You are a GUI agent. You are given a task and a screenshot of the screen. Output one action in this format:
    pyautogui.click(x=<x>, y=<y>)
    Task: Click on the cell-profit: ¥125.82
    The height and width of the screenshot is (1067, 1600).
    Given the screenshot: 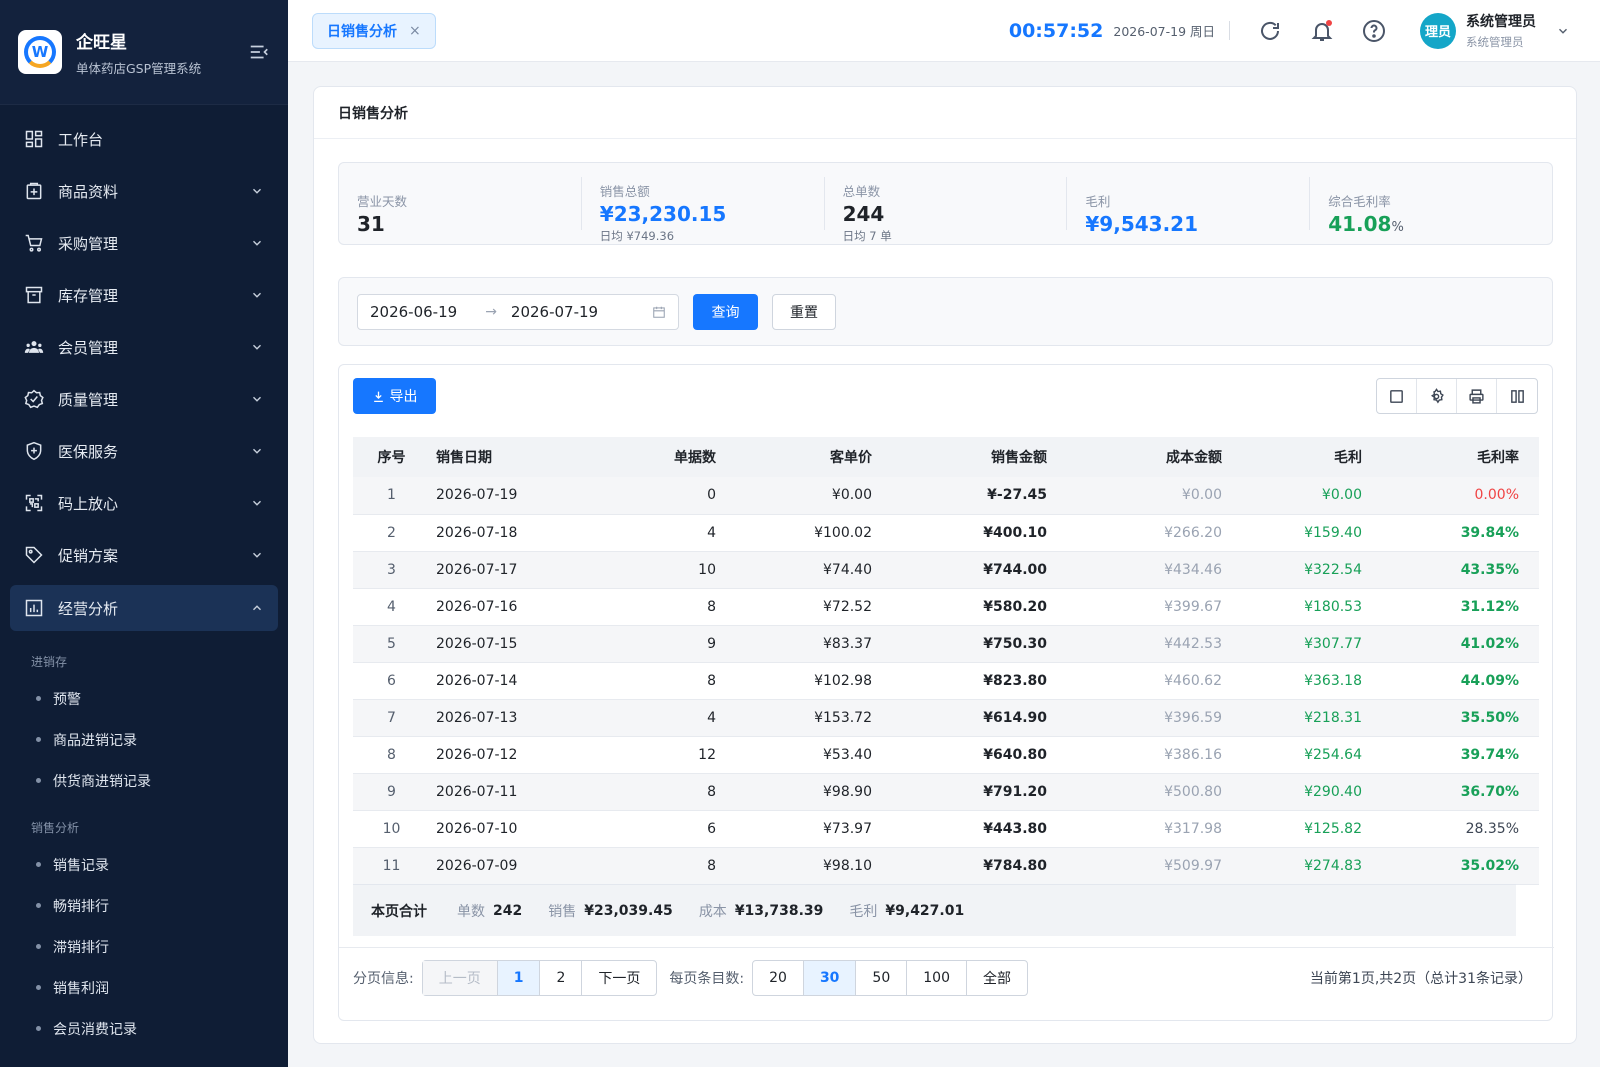 What is the action you would take?
    pyautogui.click(x=1302, y=829)
    